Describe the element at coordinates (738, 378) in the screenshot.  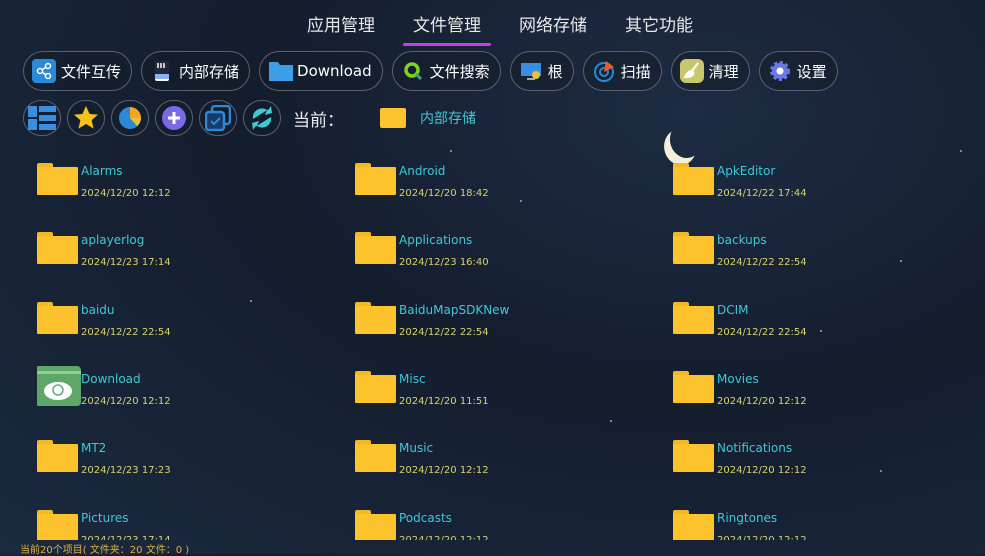
I see `folder-name: Movies` at that location.